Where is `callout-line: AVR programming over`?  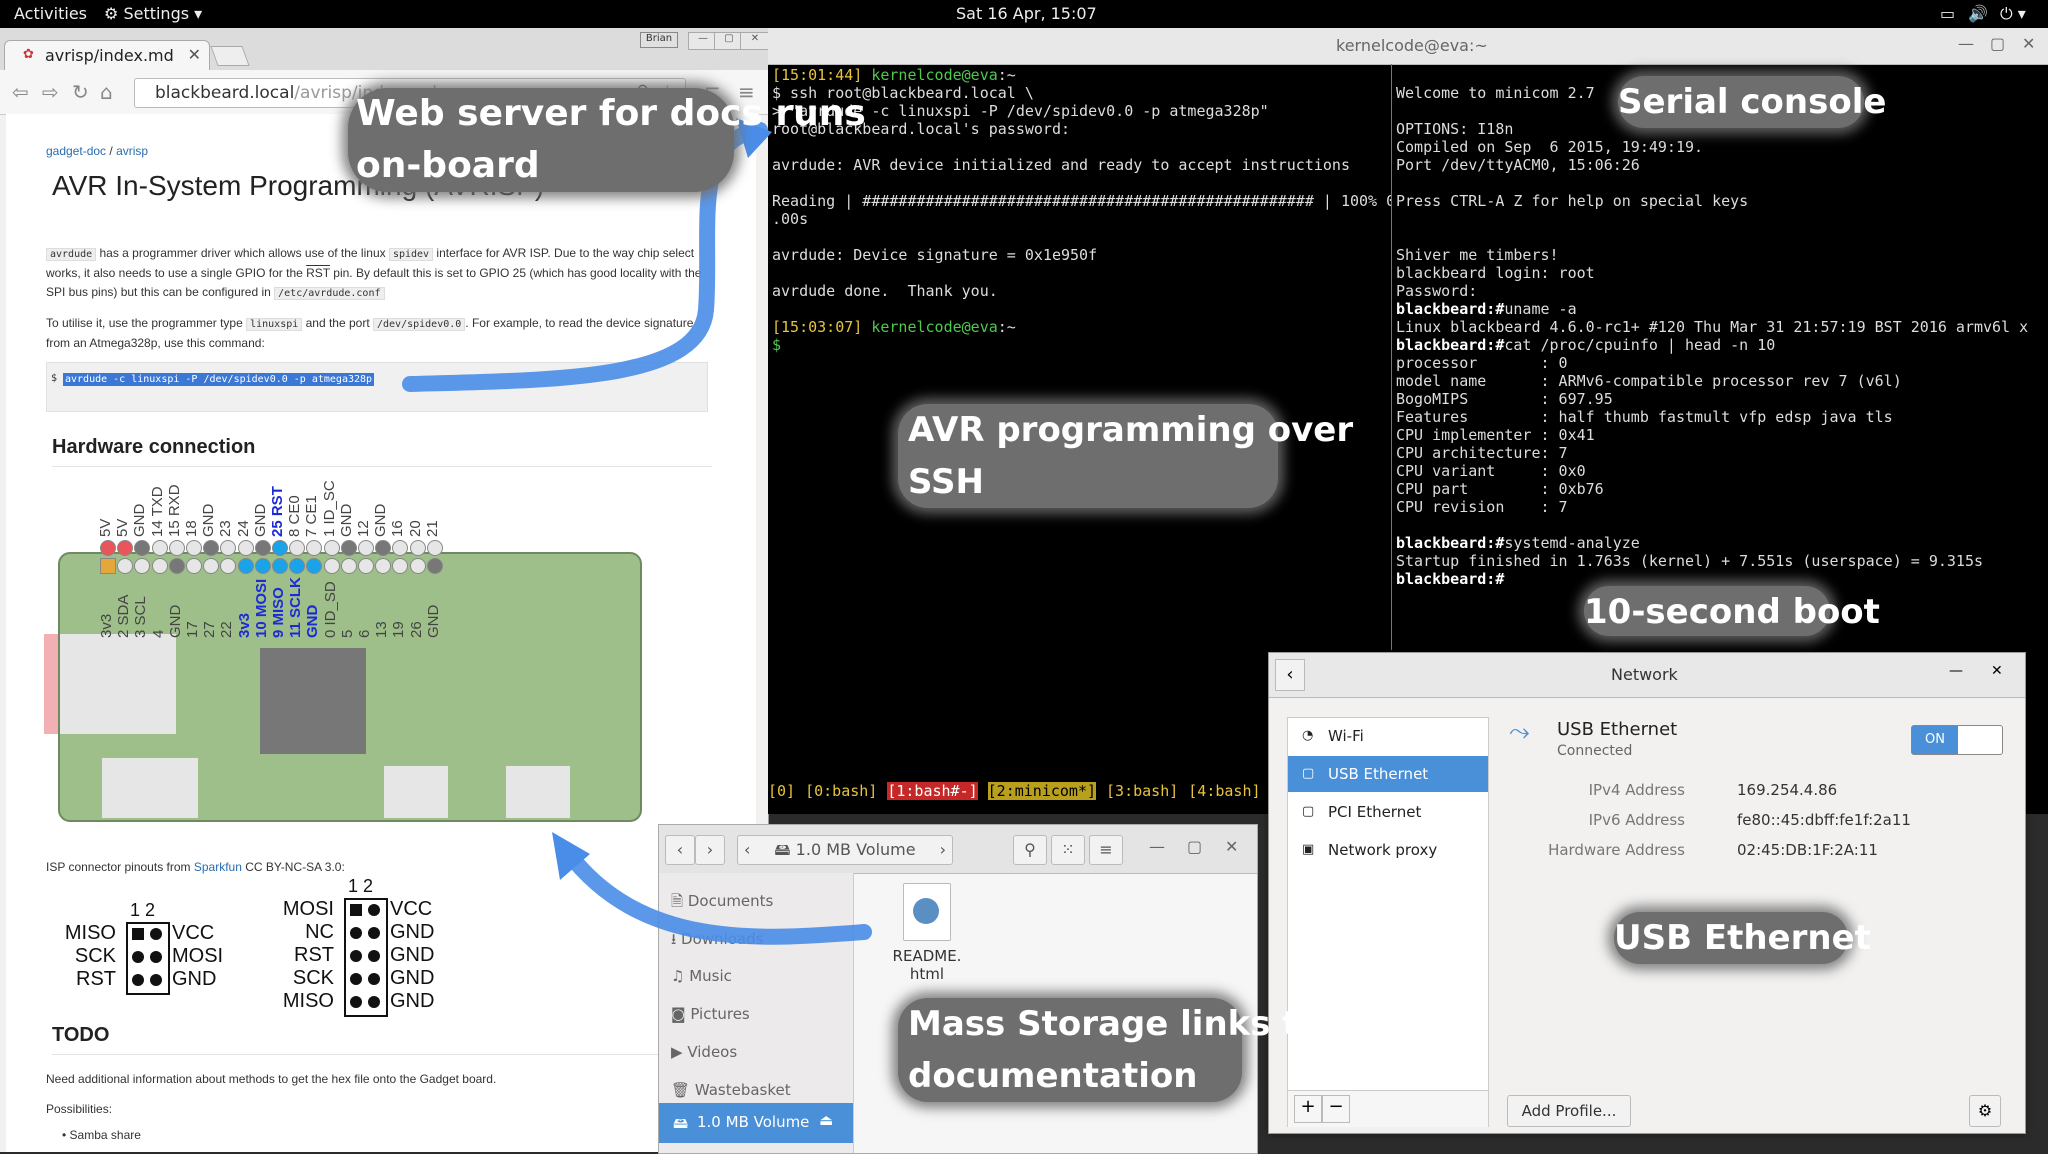 callout-line: AVR programming over is located at coordinates (1131, 430).